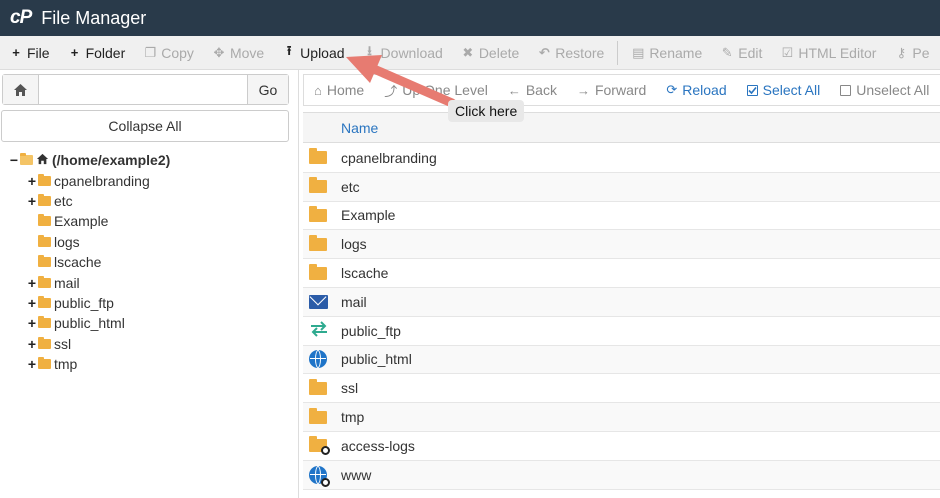 The width and height of the screenshot is (940, 498). What do you see at coordinates (238, 52) in the screenshot?
I see `move-button: ✥ Move` at bounding box center [238, 52].